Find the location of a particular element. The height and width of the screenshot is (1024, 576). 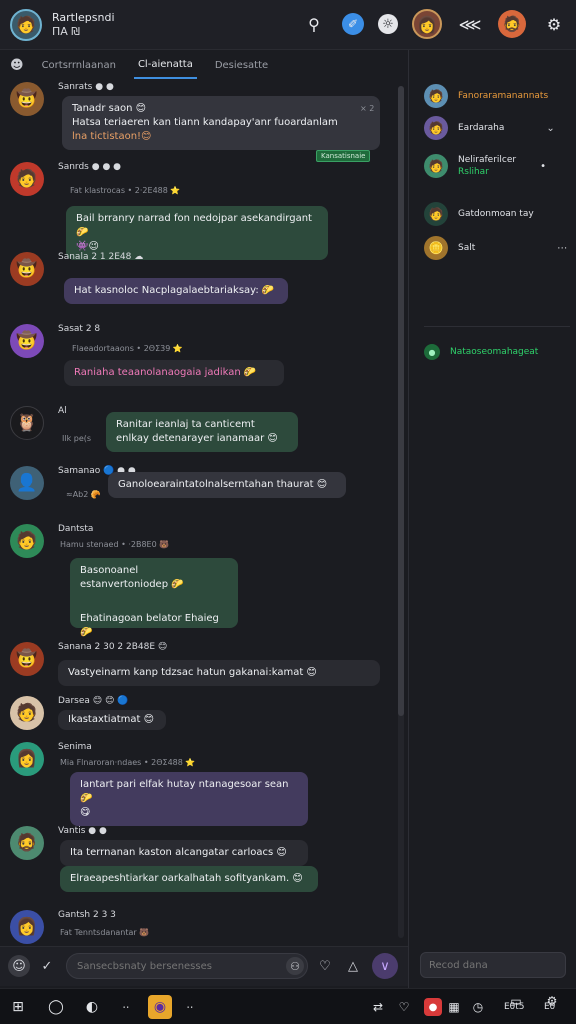

app-icon: ◉ is located at coordinates (160, 1007).